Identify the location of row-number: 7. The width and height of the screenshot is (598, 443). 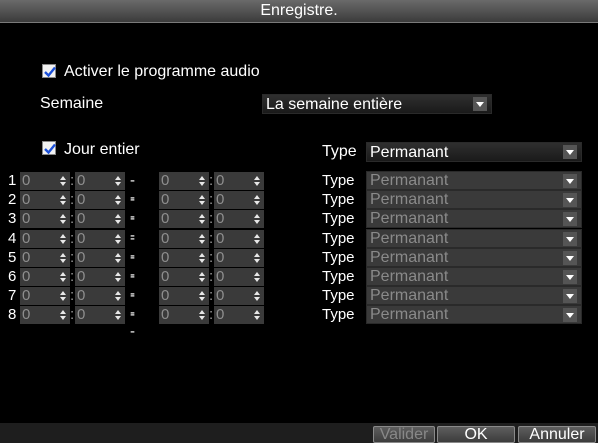
(12, 295).